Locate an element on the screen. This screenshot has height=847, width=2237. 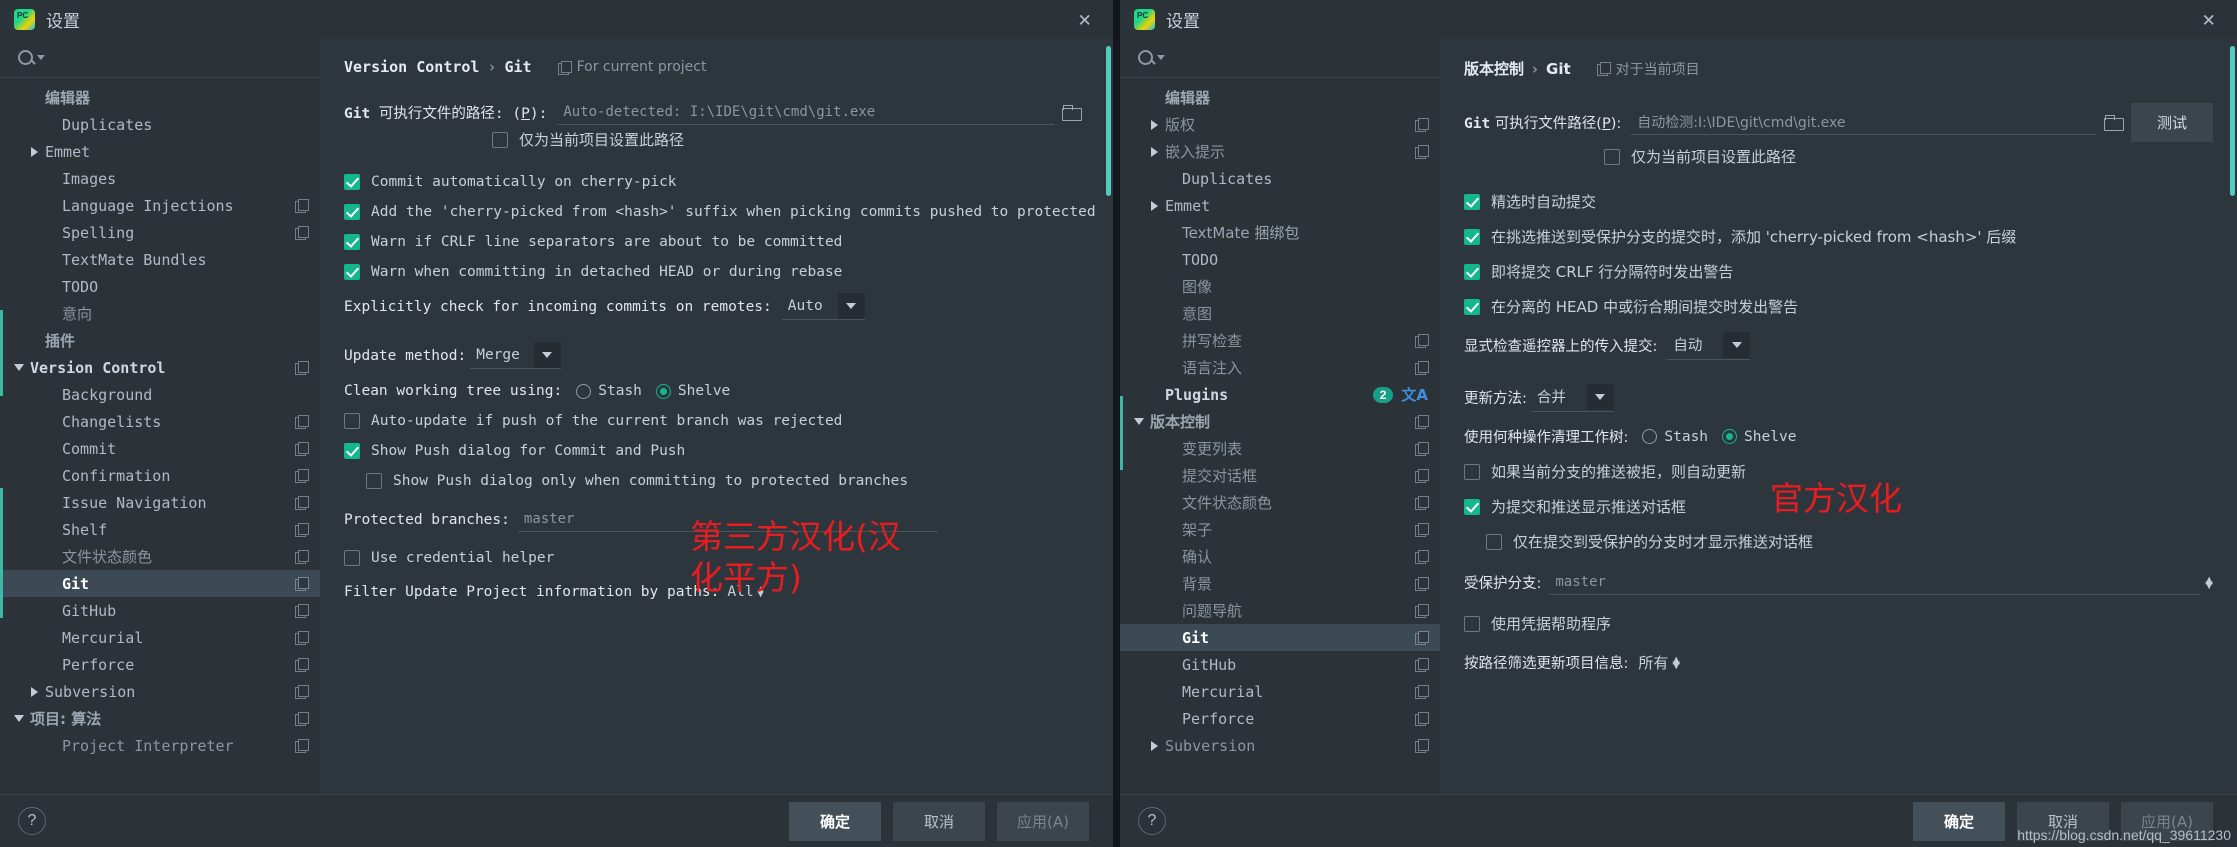
sidebar-item: 版权 is located at coordinates (1280, 124).